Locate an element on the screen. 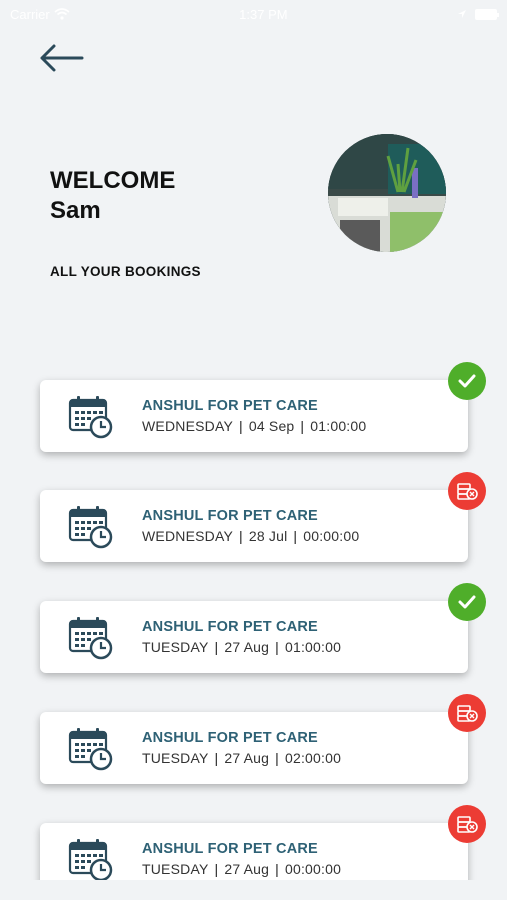 The width and height of the screenshot is (507, 900). booking-meta: WEDNESDAY | 04 Sep | 01:00:00 is located at coordinates (254, 426).